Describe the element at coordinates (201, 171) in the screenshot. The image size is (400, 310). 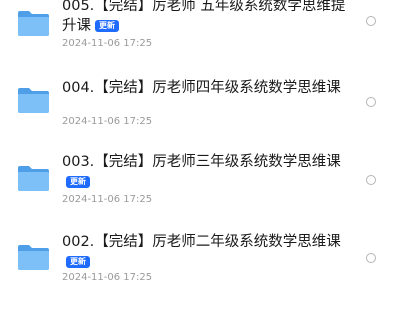
I see `file-name: 003.【完结】厉老师三年级系统数学思维课更新` at that location.